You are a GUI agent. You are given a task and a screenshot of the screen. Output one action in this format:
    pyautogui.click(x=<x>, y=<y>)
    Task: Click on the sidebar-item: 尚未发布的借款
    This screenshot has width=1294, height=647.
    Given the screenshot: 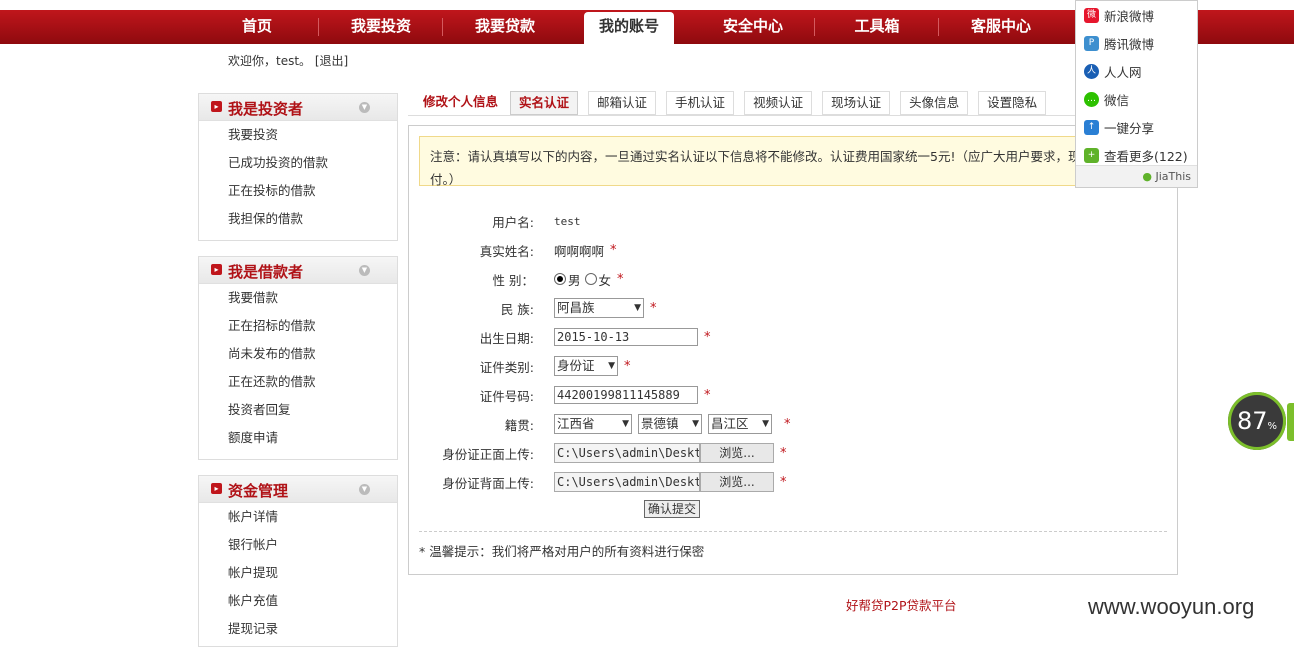 What is the action you would take?
    pyautogui.click(x=298, y=354)
    